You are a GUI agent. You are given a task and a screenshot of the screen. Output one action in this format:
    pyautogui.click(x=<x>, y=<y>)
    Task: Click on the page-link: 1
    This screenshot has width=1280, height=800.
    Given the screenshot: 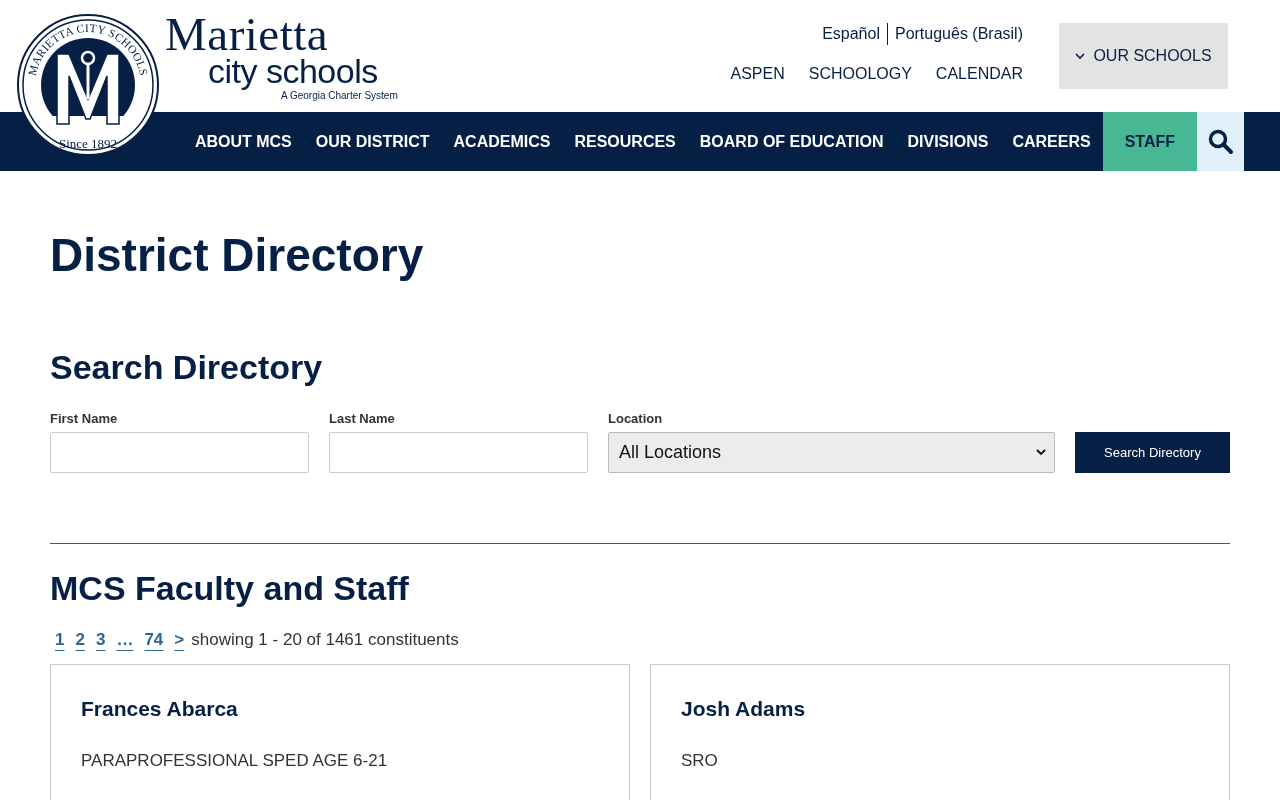 What is the action you would take?
    pyautogui.click(x=60, y=640)
    